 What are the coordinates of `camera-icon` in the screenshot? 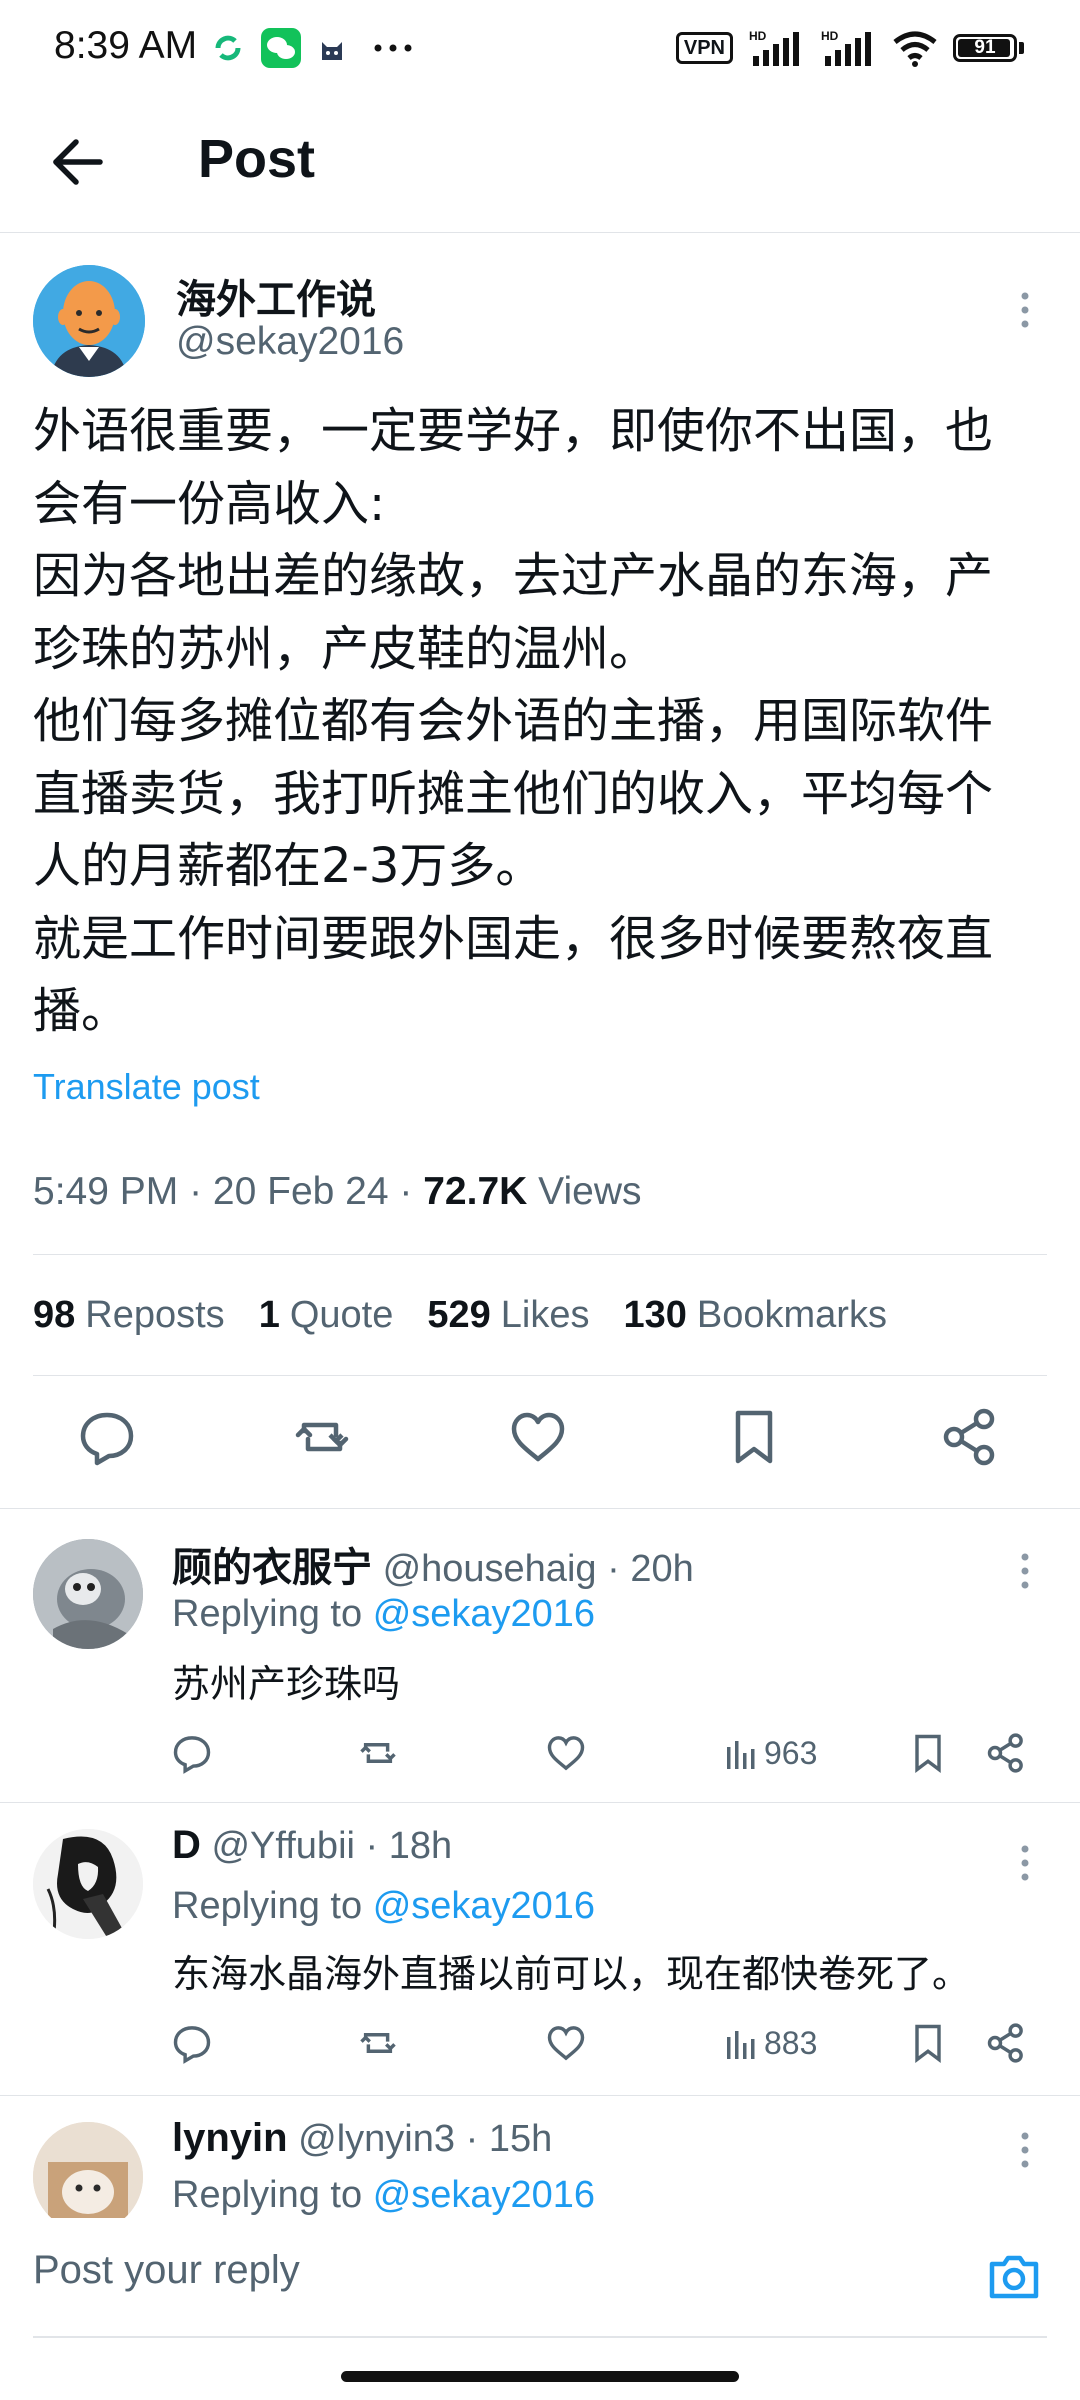 It's located at (1014, 2276).